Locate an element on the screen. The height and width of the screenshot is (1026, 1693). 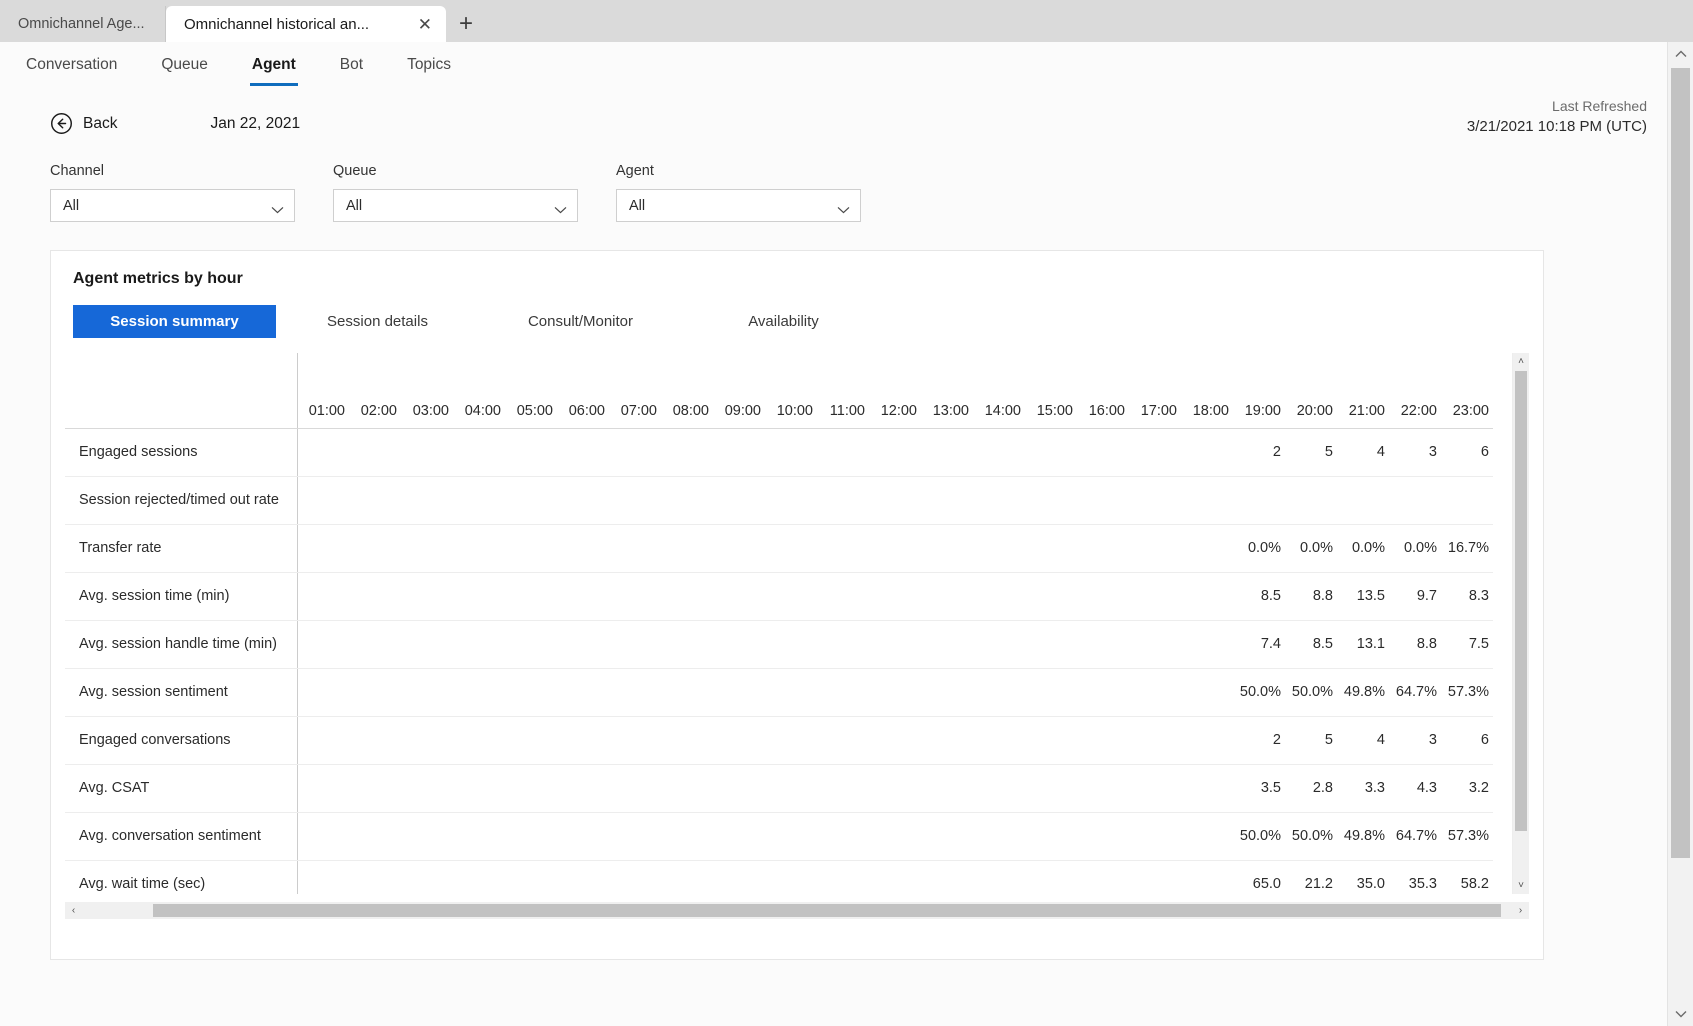
table-cell-value: 2 is located at coordinates (1259, 740).